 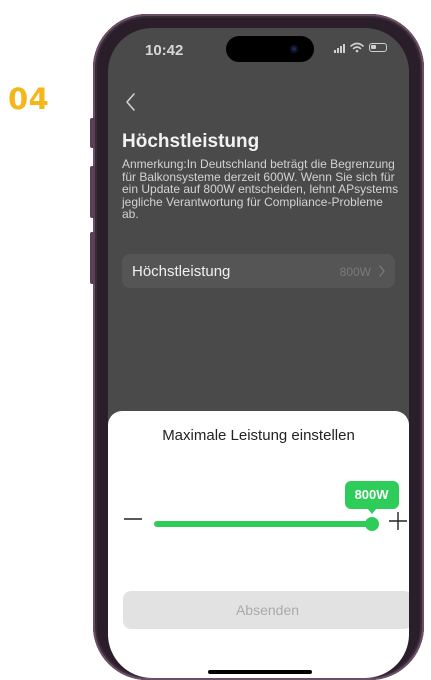 I want to click on minus-icon, so click(x=133, y=519).